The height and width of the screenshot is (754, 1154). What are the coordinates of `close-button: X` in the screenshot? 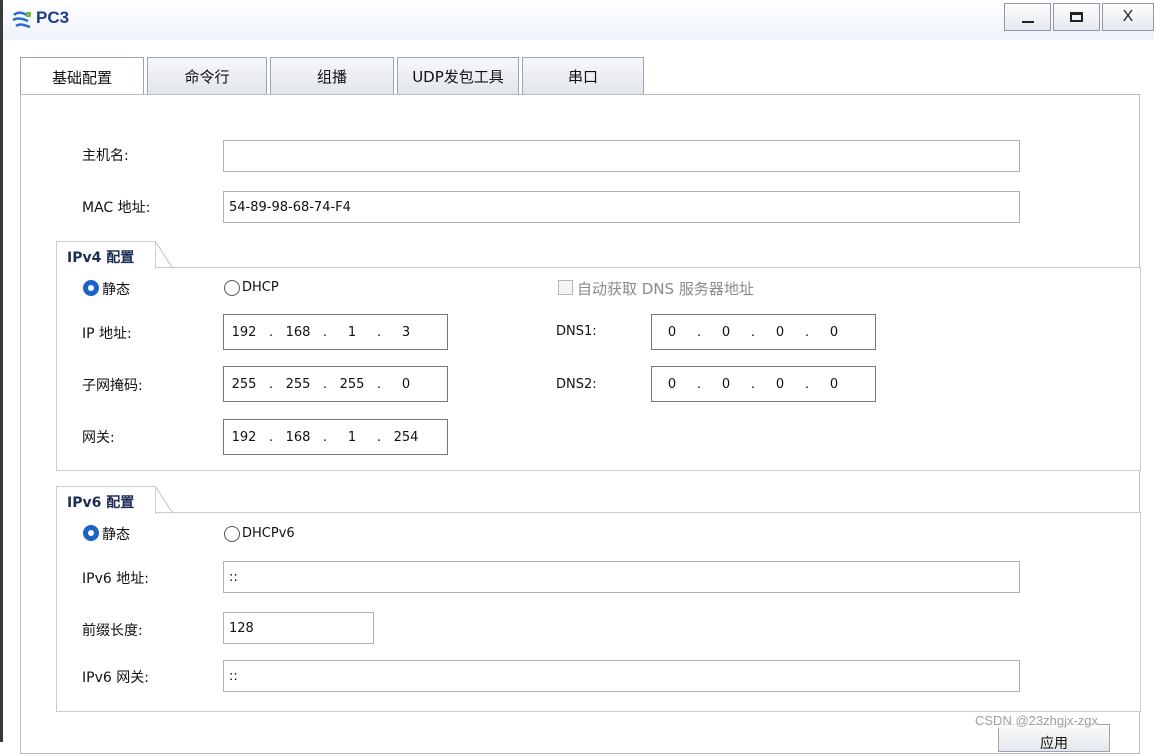 It's located at (1128, 17).